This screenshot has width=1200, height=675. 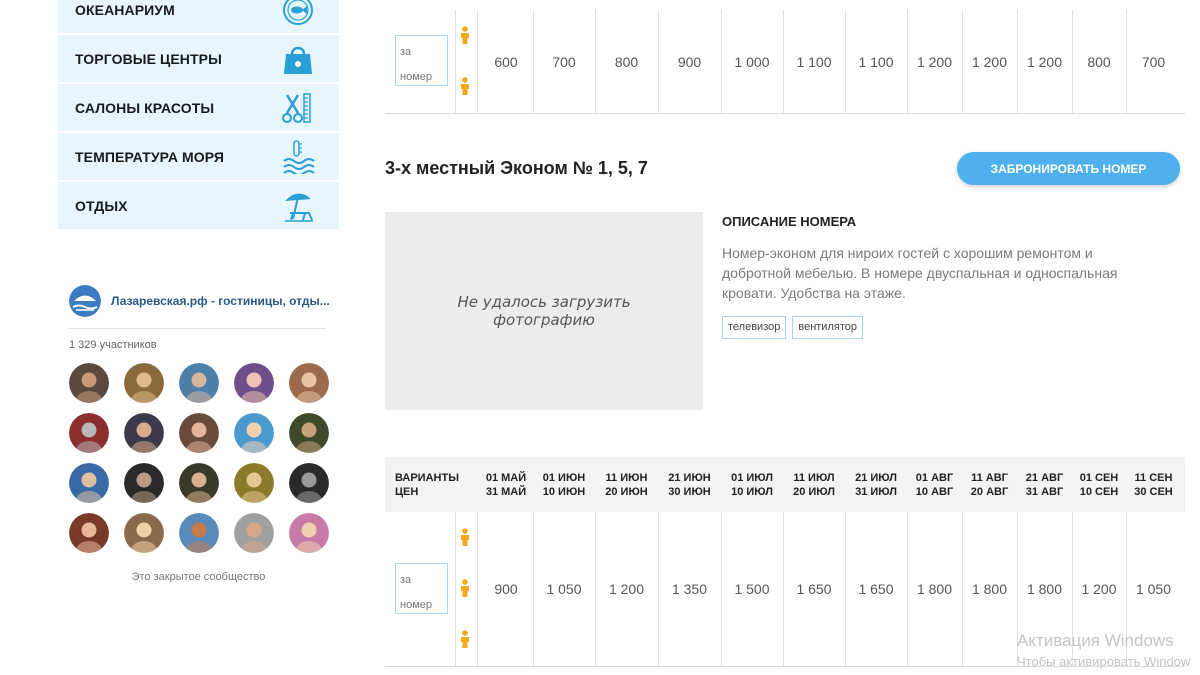 What do you see at coordinates (150, 156) in the screenshot?
I see `menu-item-label: ТЕМПЕРАТУРА МОРЯ` at bounding box center [150, 156].